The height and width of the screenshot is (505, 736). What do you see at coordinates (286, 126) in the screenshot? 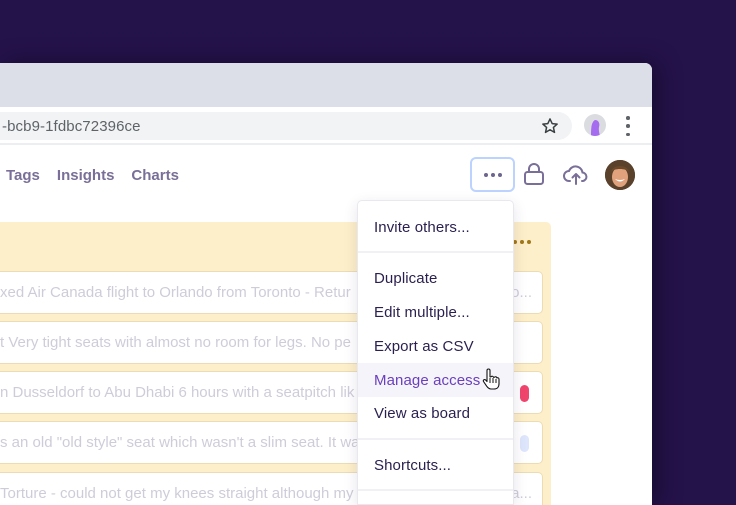
I see `address-bar: -bcb9-1fdbc72396ce` at bounding box center [286, 126].